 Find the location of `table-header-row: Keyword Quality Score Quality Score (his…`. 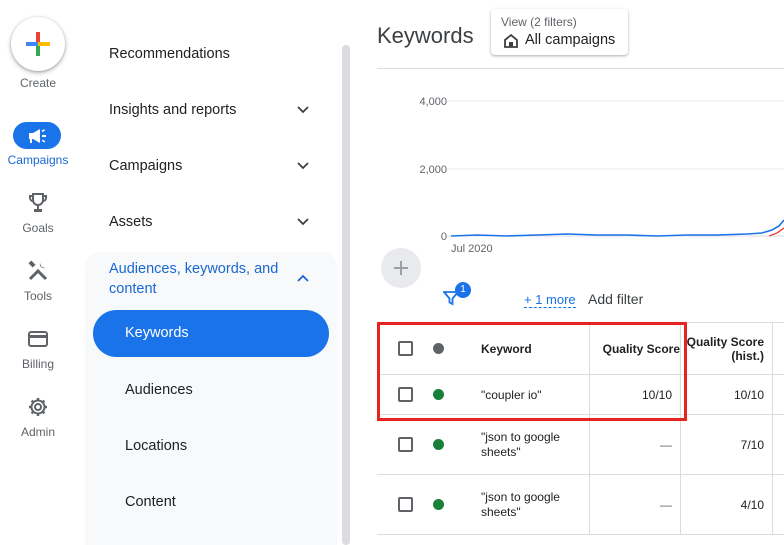

table-header-row: Keyword Quality Score Quality Score (his… is located at coordinates (580, 349).